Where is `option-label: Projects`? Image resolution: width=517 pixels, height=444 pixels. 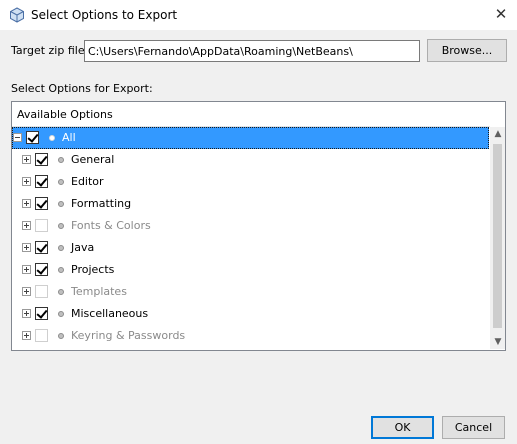 option-label: Projects is located at coordinates (93, 269).